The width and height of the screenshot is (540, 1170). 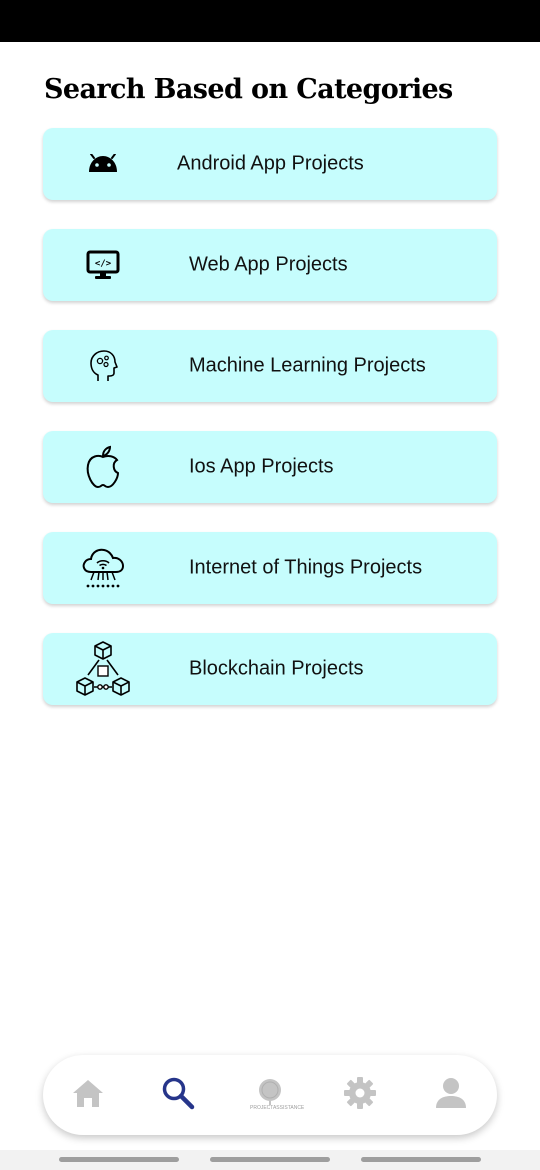 I want to click on category-card-blockchain: Blockchain Projects, so click(x=270, y=669).